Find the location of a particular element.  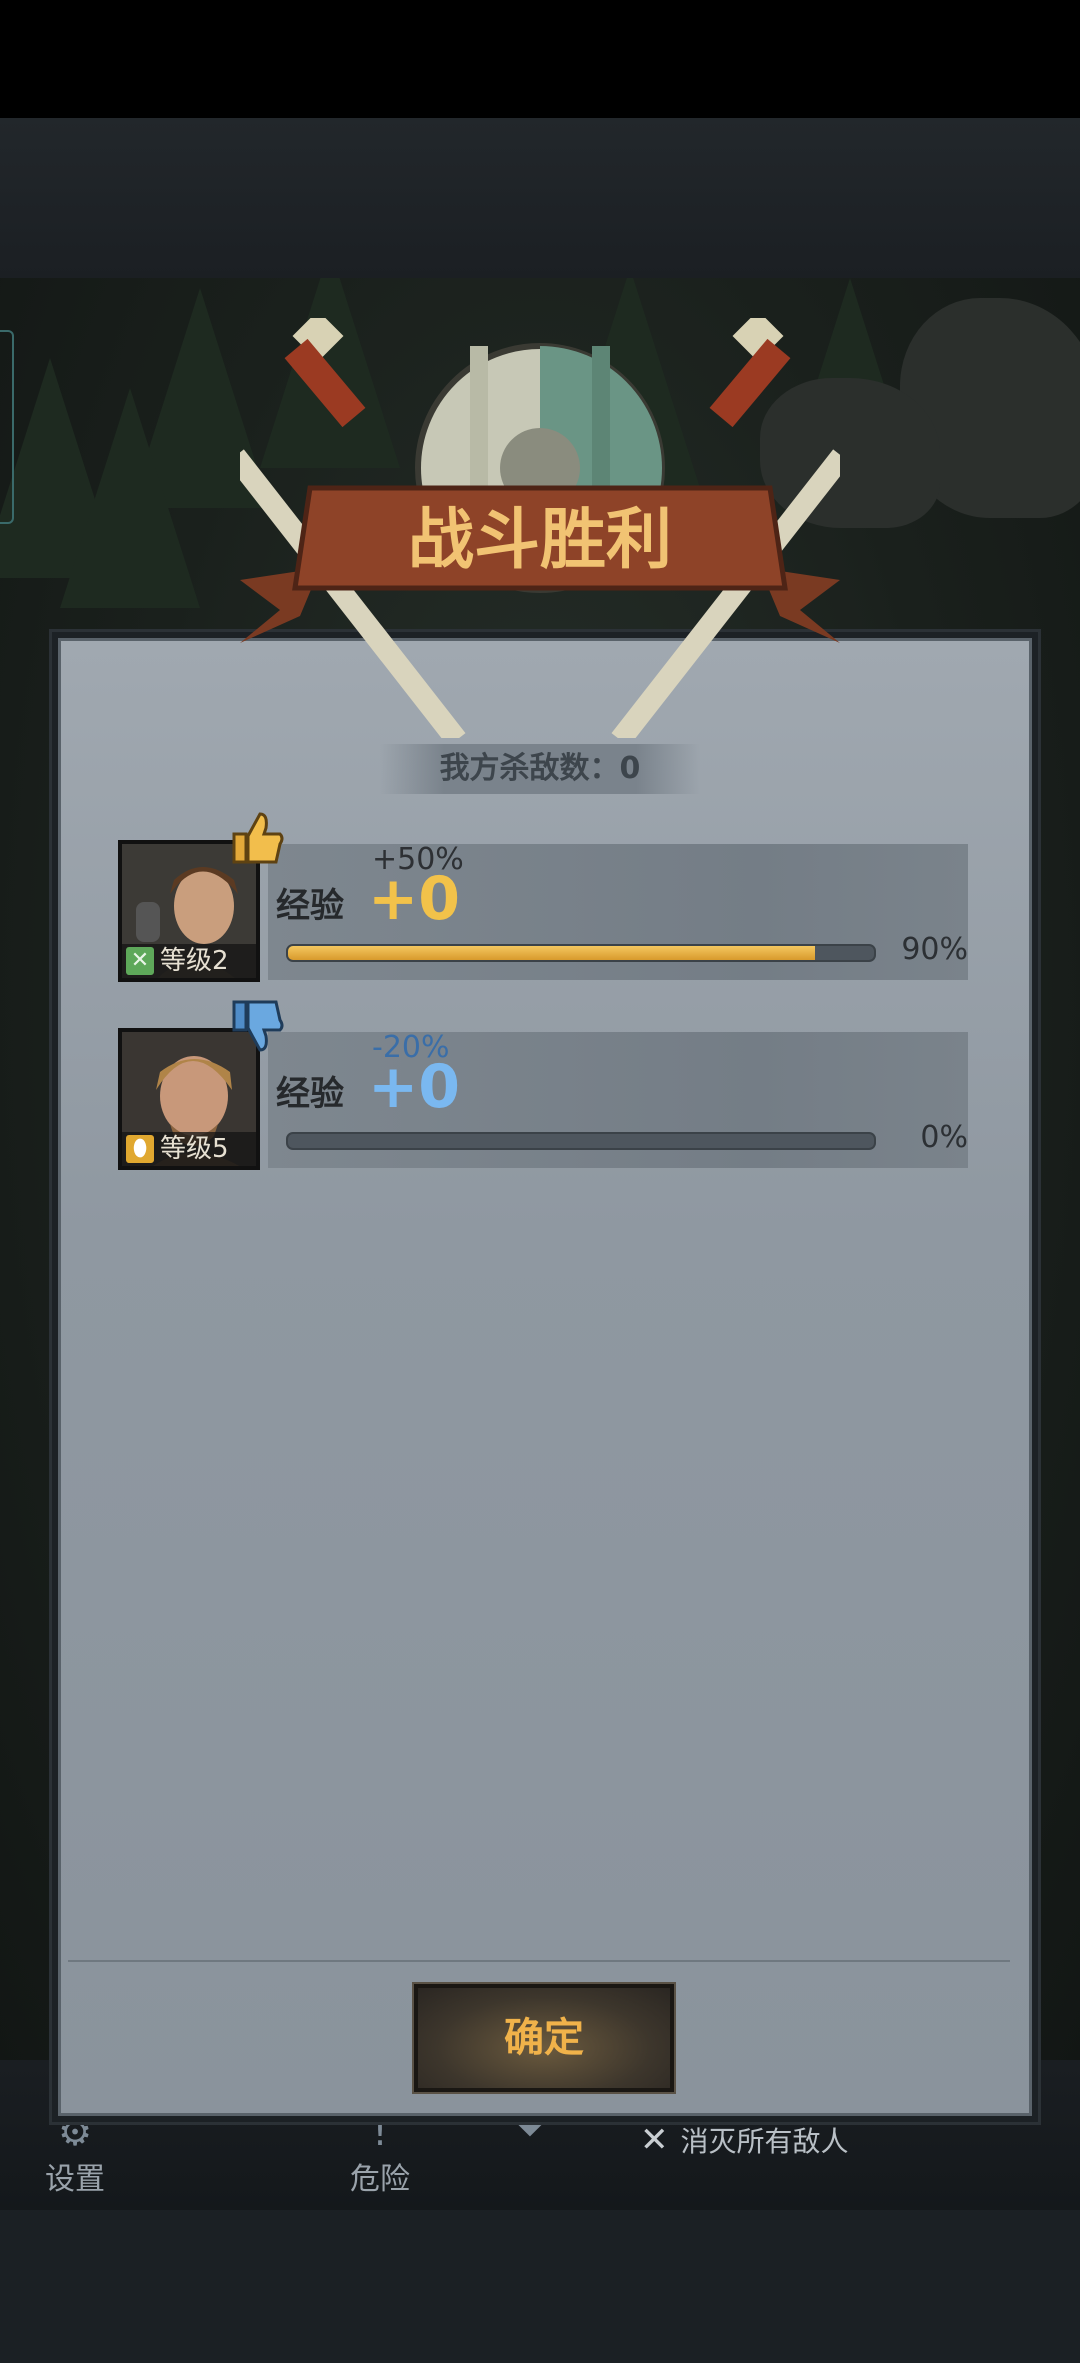

victory-emblem: 战斗胜利 is located at coordinates (540, 528).